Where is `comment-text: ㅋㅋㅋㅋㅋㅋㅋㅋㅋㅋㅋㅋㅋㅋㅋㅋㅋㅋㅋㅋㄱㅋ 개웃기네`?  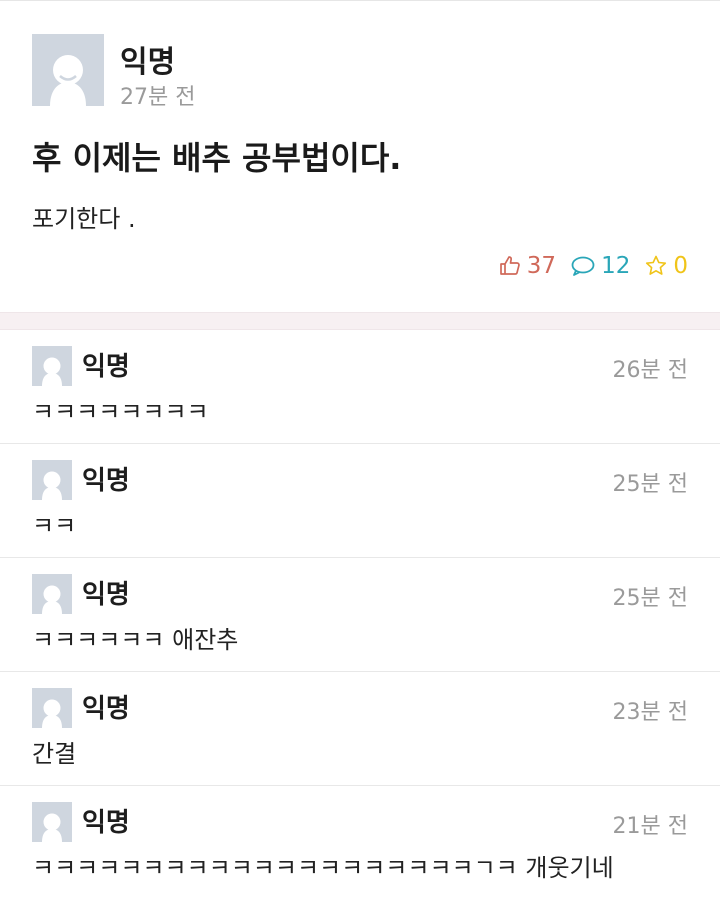 comment-text: ㅋㅋㅋㅋㅋㅋㅋㅋㅋㅋㅋㅋㅋㅋㅋㅋㅋㅋㅋㅋㄱㅋ 개웃기네 is located at coordinates (323, 868).